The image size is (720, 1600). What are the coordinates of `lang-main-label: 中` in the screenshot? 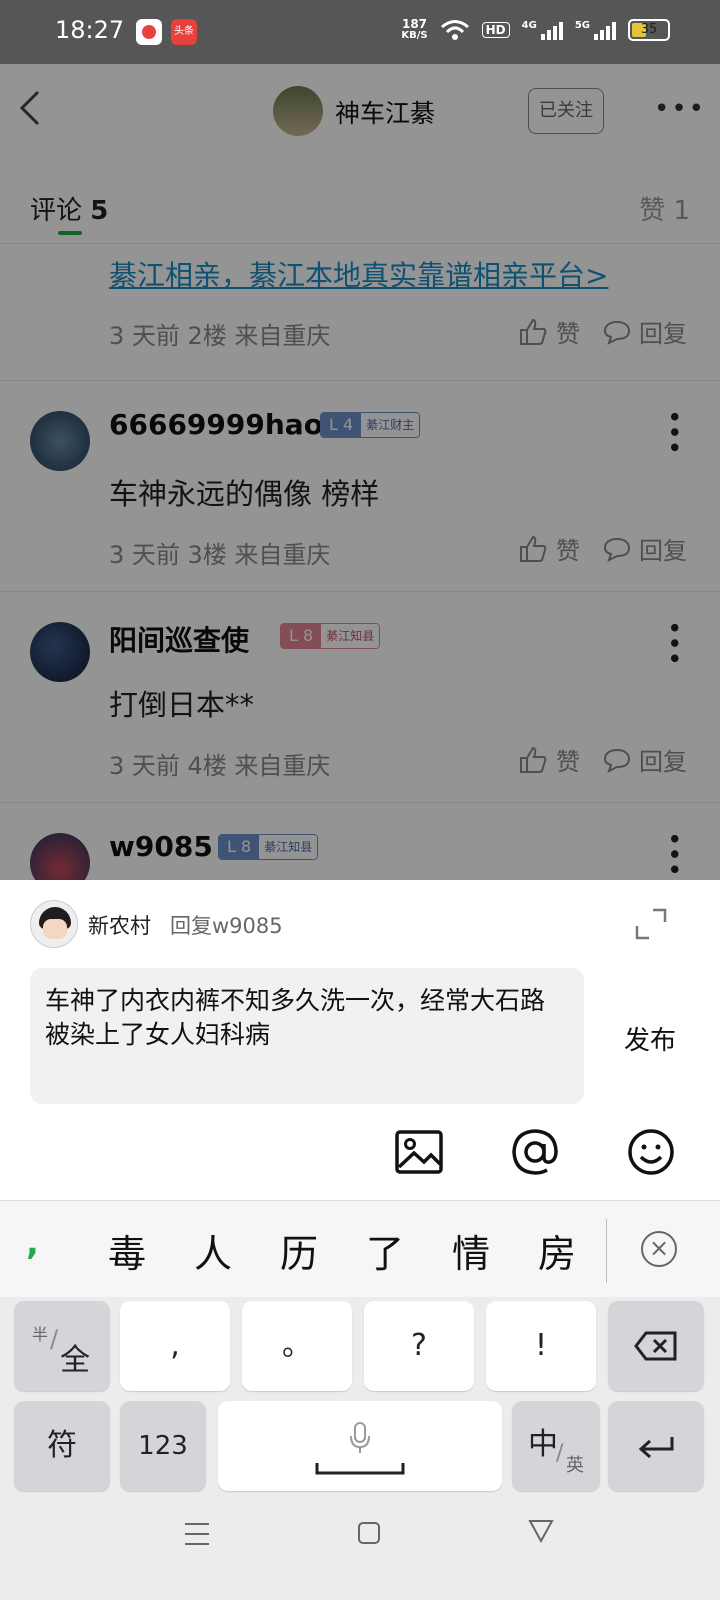 It's located at (543, 1444).